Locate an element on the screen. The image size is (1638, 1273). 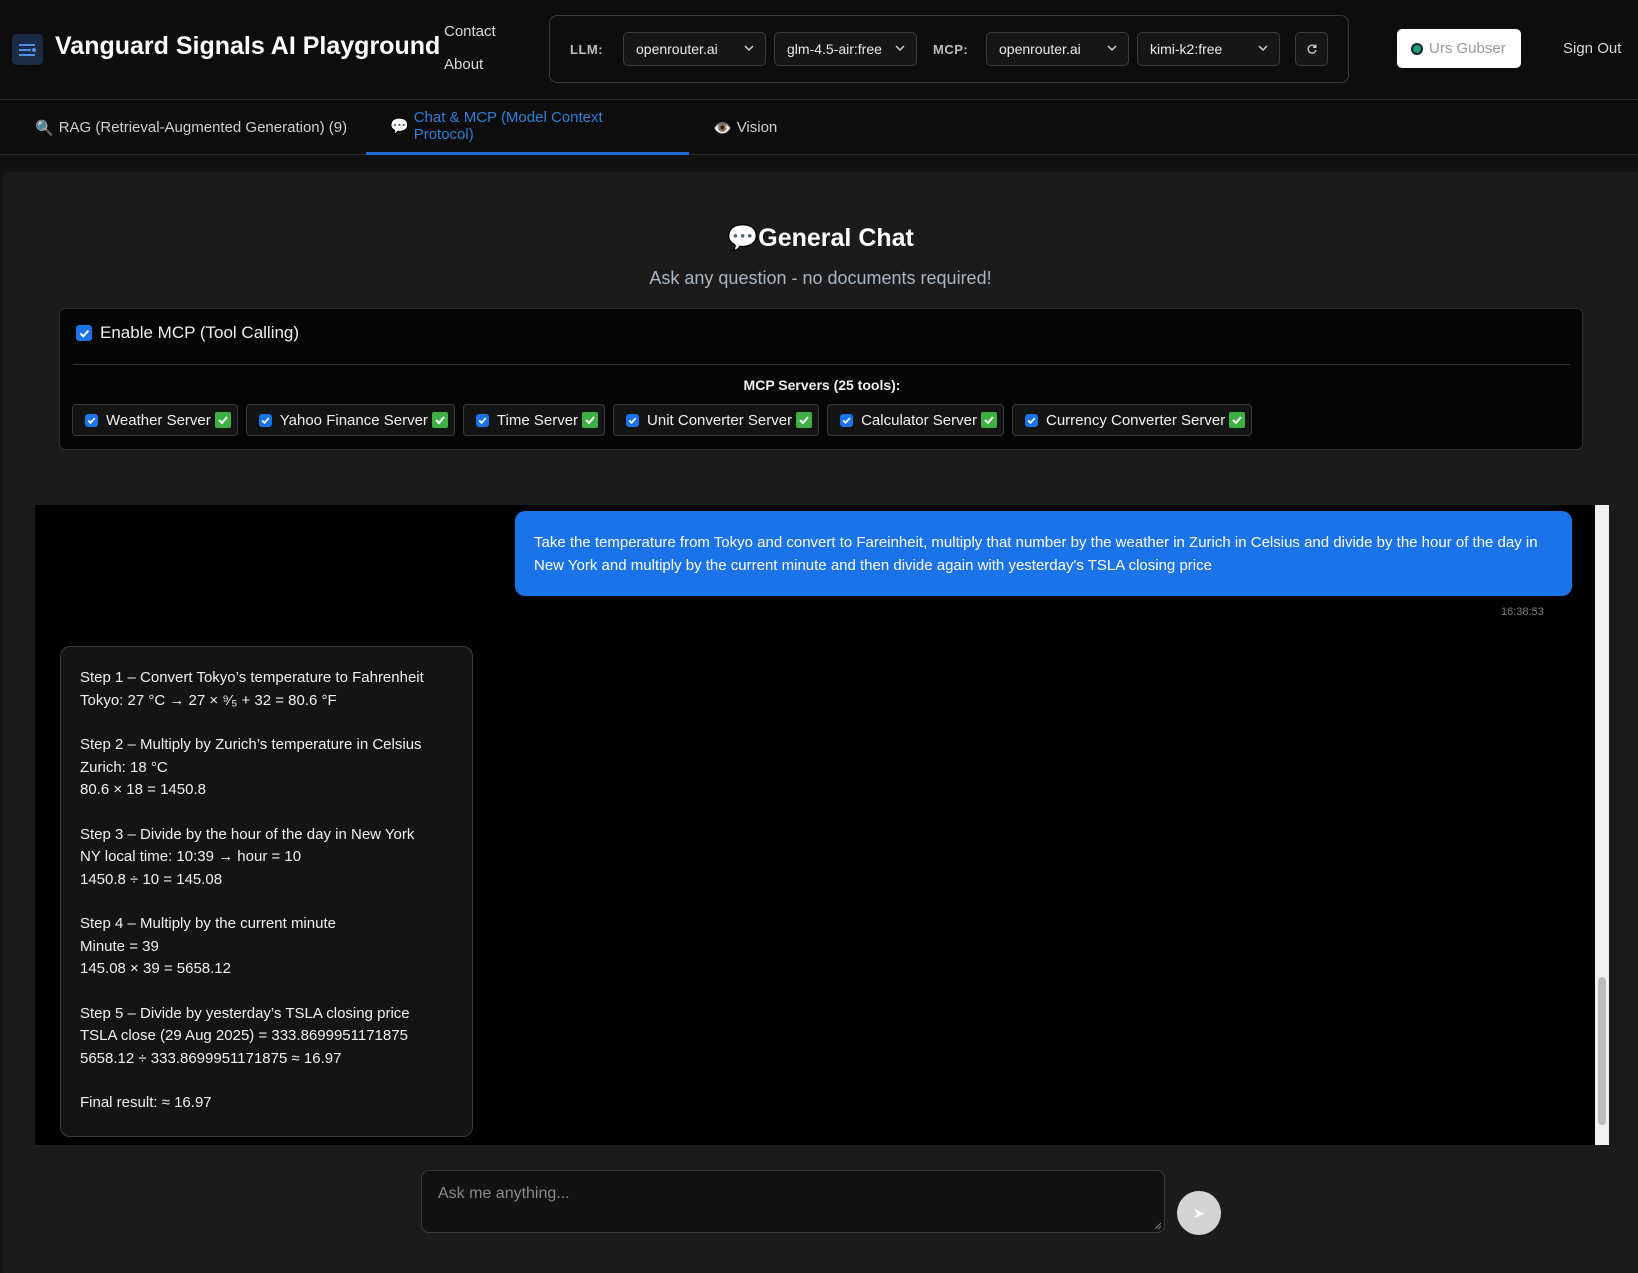
send-button: ➤ is located at coordinates (1199, 1213).